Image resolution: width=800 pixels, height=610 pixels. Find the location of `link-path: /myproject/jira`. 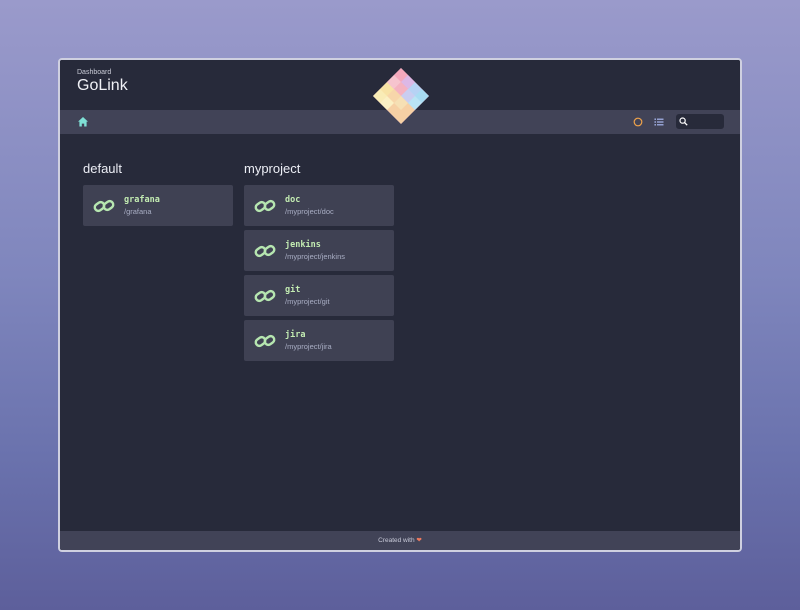

link-path: /myproject/jira is located at coordinates (308, 346).